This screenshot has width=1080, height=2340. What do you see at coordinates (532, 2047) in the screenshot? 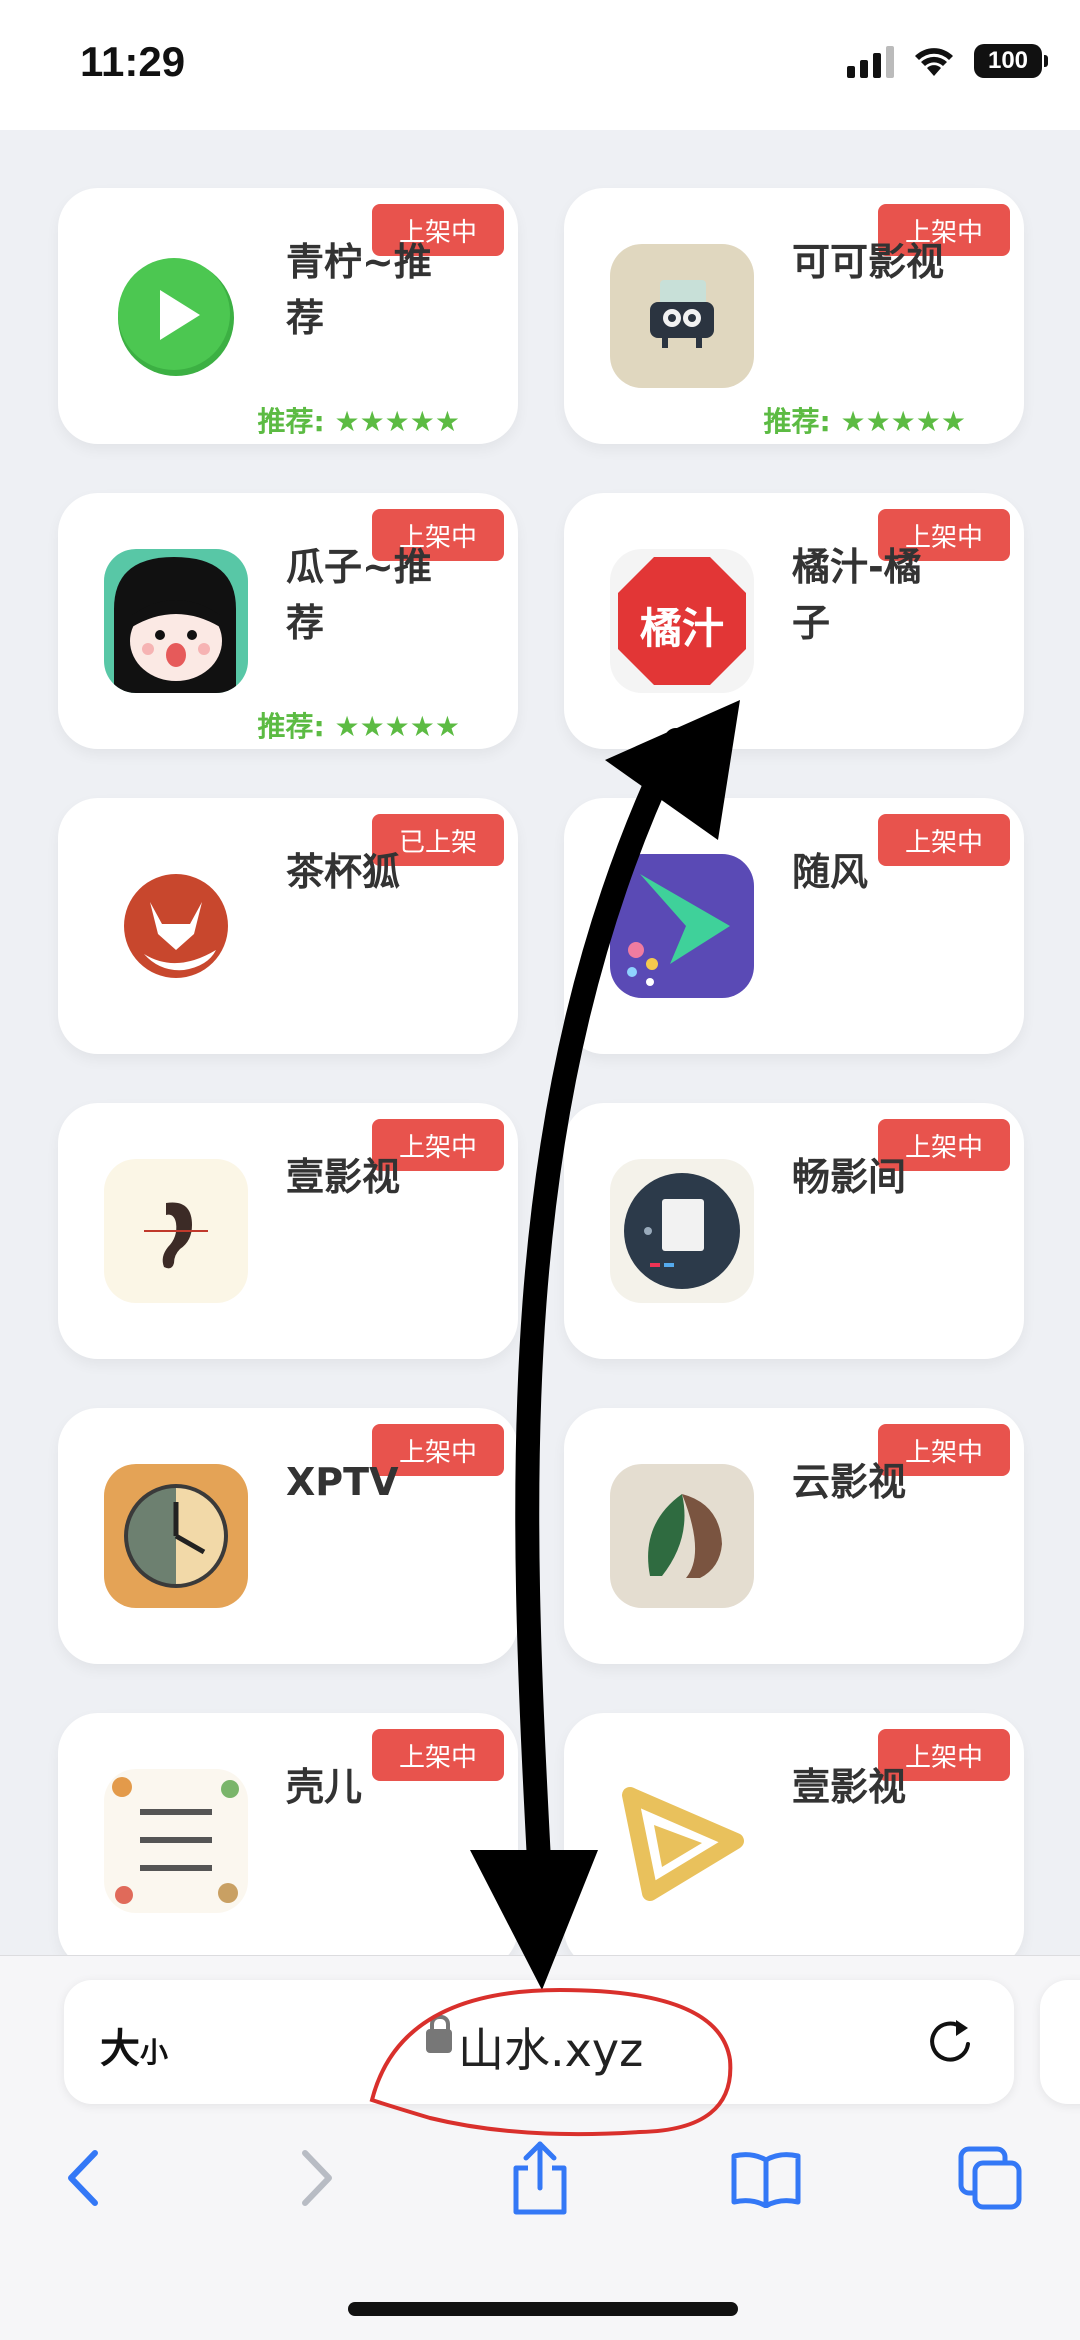
I see `url-text: 山水.xyz` at bounding box center [532, 2047].